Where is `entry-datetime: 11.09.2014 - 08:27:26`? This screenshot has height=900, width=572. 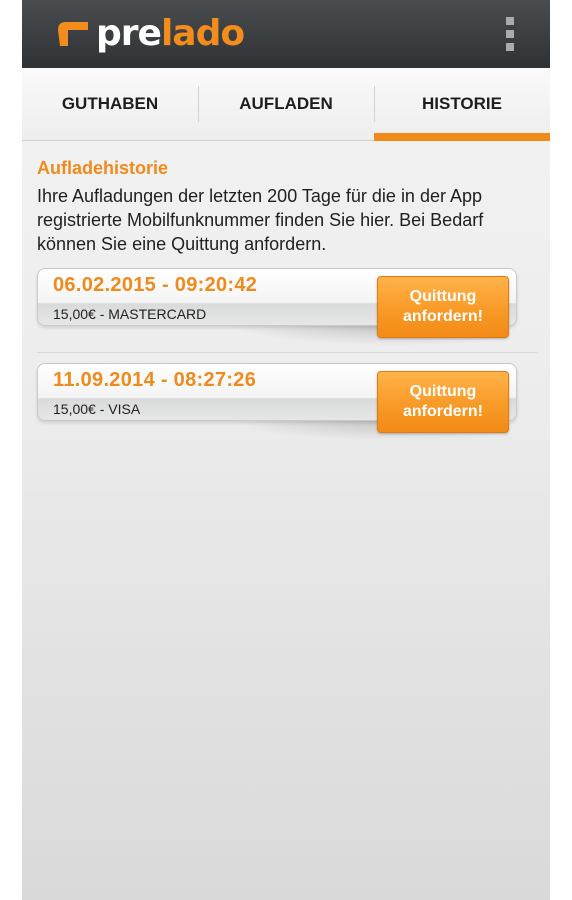
entry-datetime: 11.09.2014 - 08:27:26 is located at coordinates (155, 380).